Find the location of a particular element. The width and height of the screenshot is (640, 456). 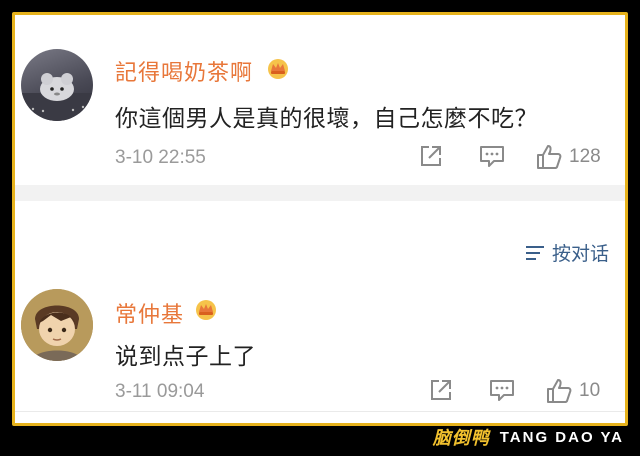

timestamp: 3-10 22:55 is located at coordinates (160, 157).